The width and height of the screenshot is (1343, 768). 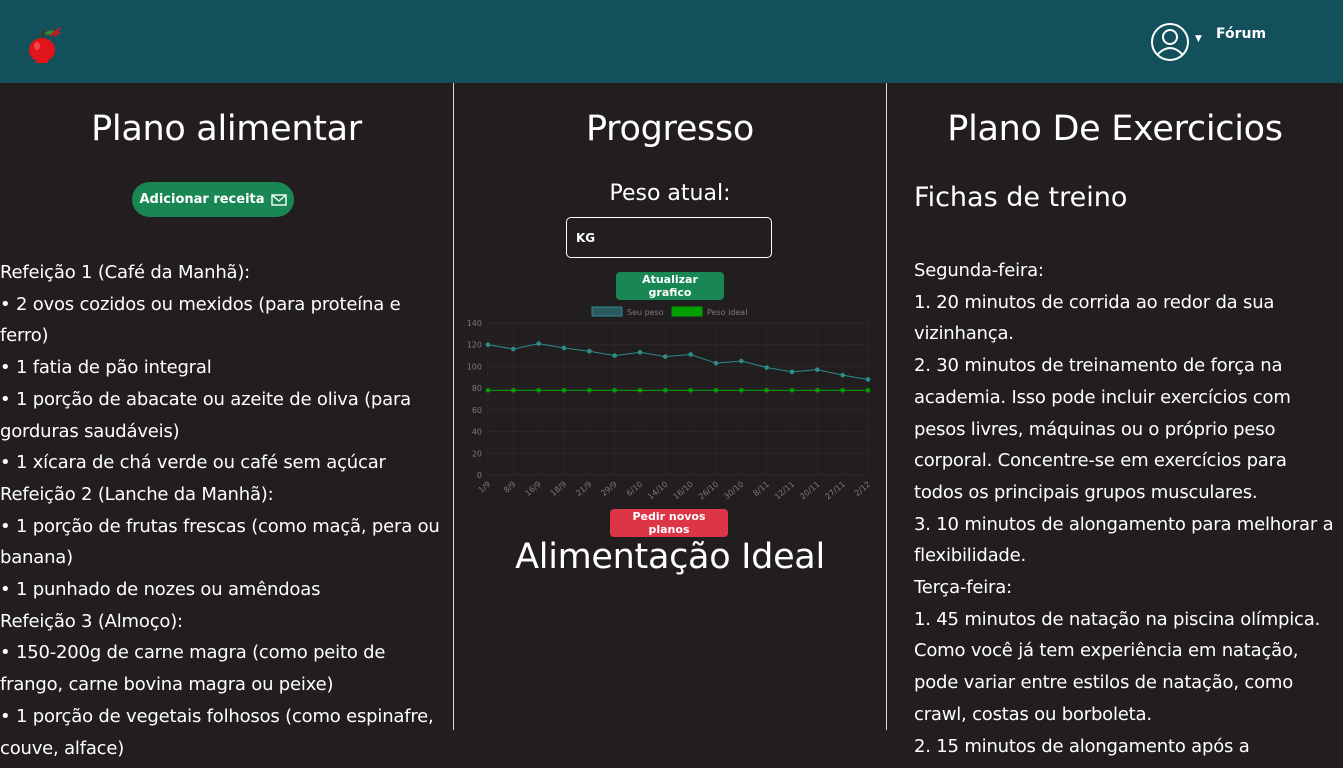 What do you see at coordinates (670, 286) in the screenshot?
I see `update-chart-button: Atualizar grafico` at bounding box center [670, 286].